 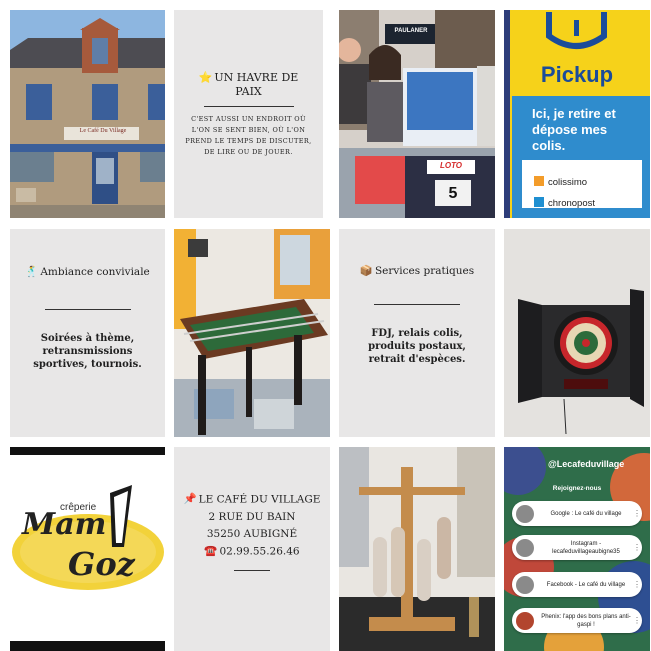 I want to click on photo-babyfoot, so click(x=252, y=333).